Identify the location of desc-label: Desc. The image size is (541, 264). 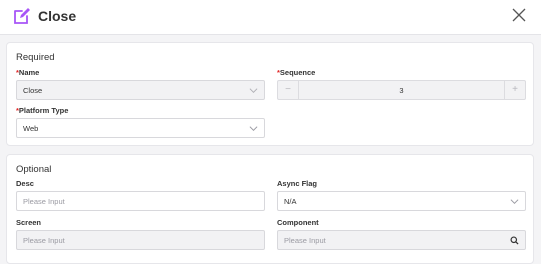
(25, 183).